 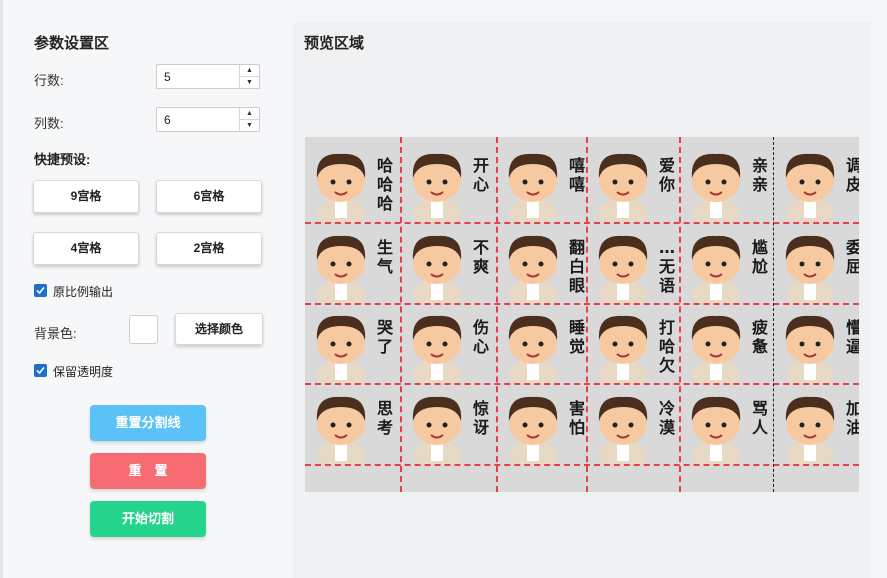 I want to click on sticker-caption: 惊讶, so click(x=480, y=418).